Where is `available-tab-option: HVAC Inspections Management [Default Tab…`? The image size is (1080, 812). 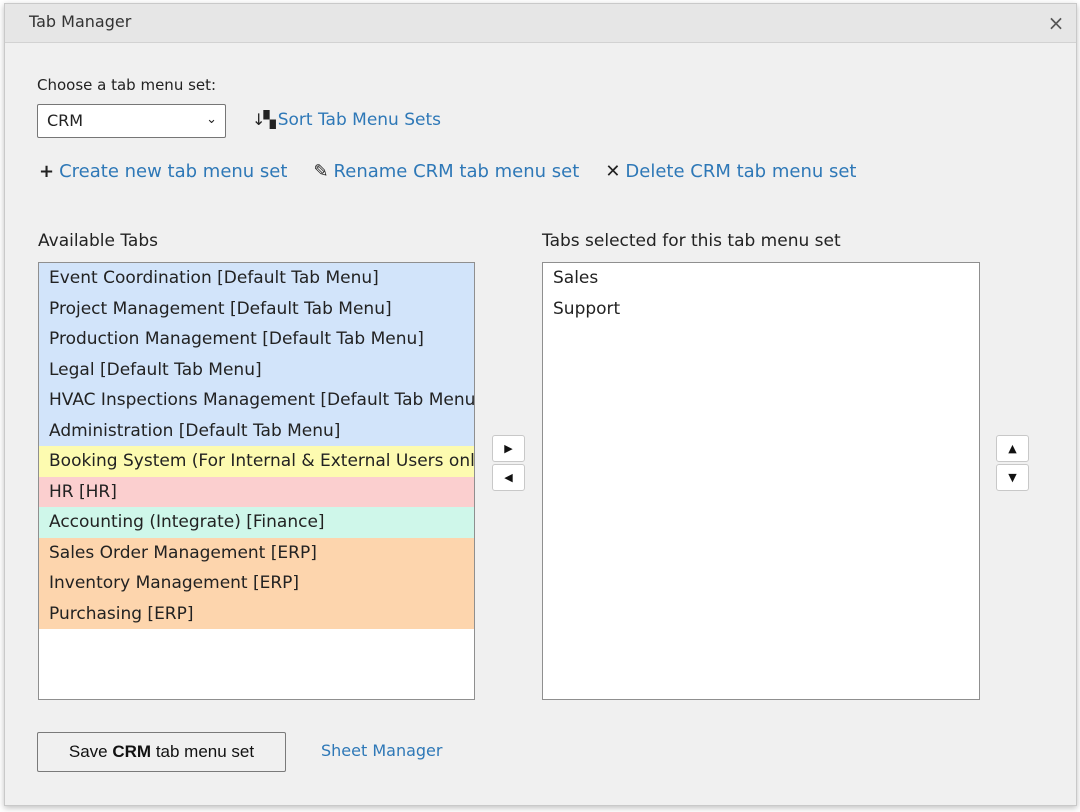 available-tab-option: HVAC Inspections Management [Default Tab… is located at coordinates (256, 400).